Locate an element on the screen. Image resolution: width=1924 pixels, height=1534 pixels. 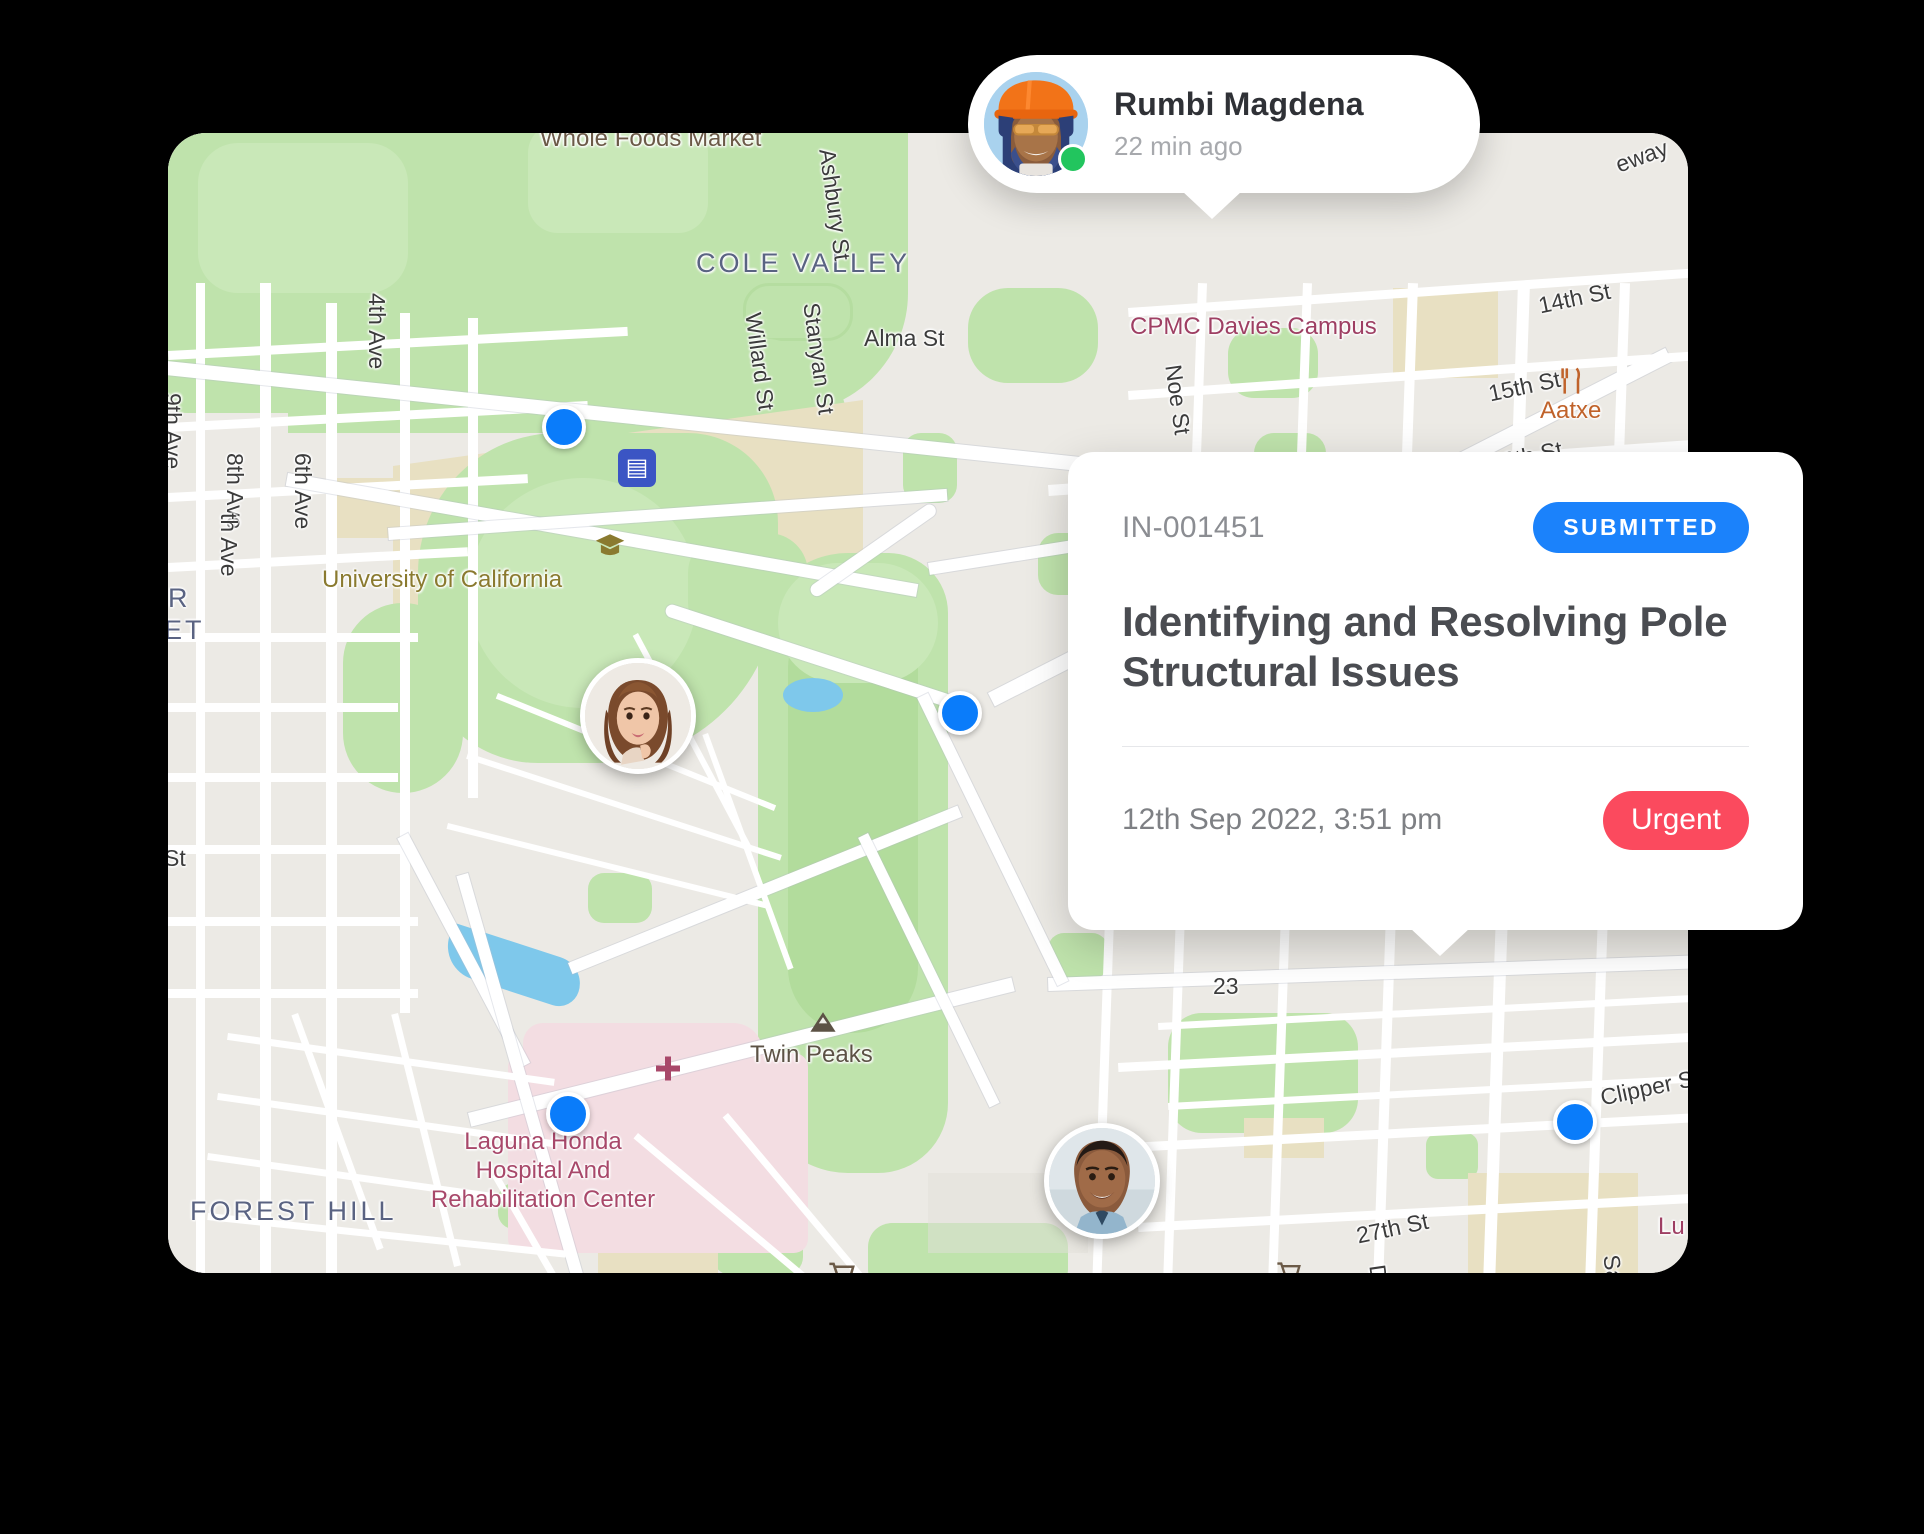
map-label-whole-foods-market: Whole Foods Market is located at coordinates (651, 142).